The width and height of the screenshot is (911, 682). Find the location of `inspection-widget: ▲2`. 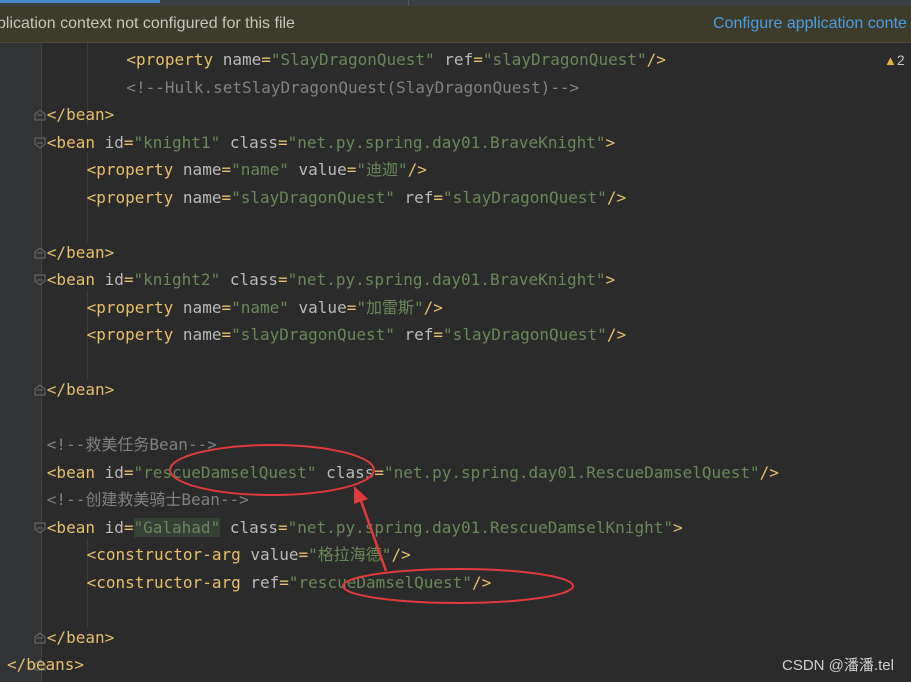

inspection-widget: ▲2 is located at coordinates (894, 60).